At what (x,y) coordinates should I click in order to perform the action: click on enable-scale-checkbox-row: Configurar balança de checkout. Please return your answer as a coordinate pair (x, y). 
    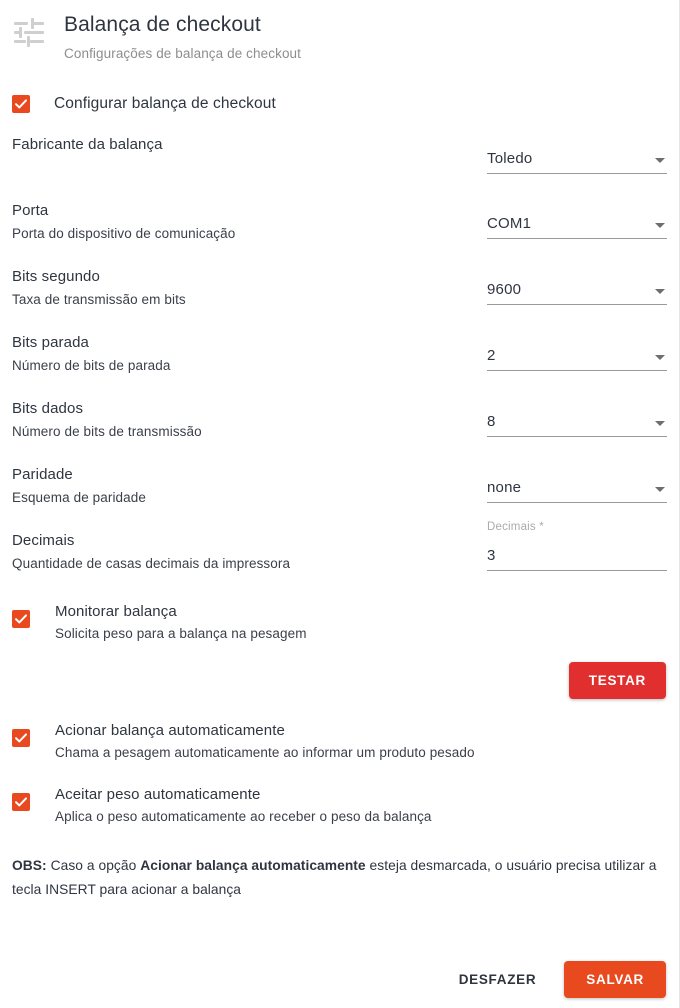
    Looking at the image, I should click on (345, 103).